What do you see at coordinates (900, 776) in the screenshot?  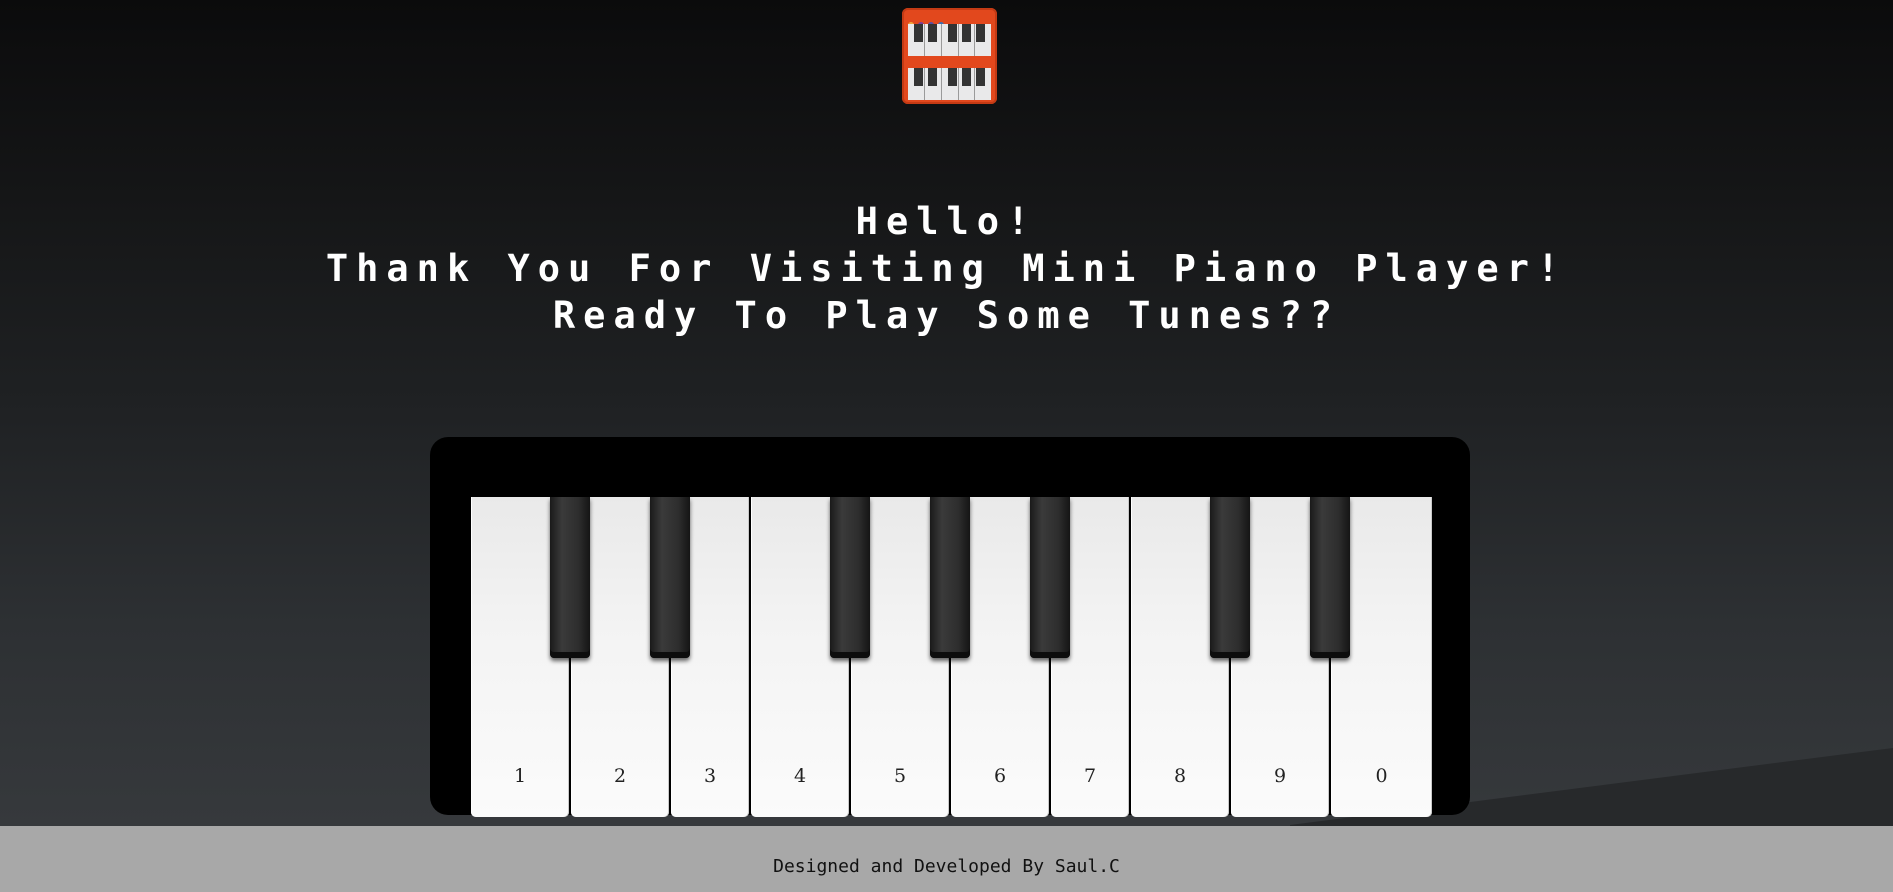 I see `key-label: 5` at bounding box center [900, 776].